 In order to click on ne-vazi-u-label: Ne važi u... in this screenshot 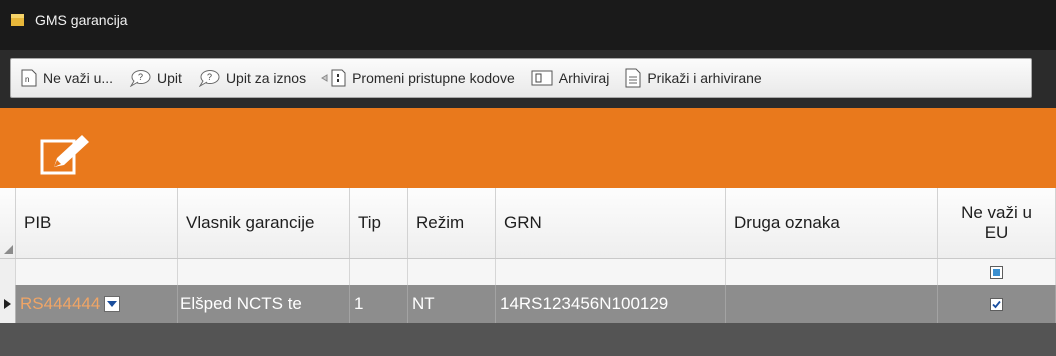, I will do `click(78, 78)`.